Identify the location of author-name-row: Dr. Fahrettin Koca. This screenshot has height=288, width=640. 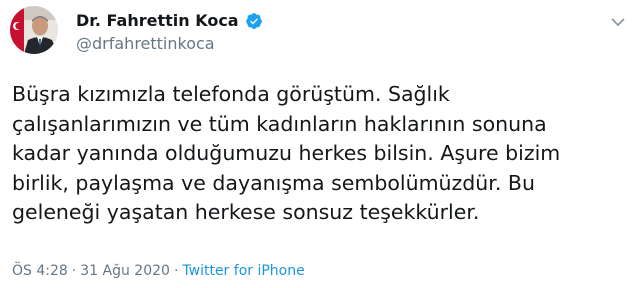
(169, 20).